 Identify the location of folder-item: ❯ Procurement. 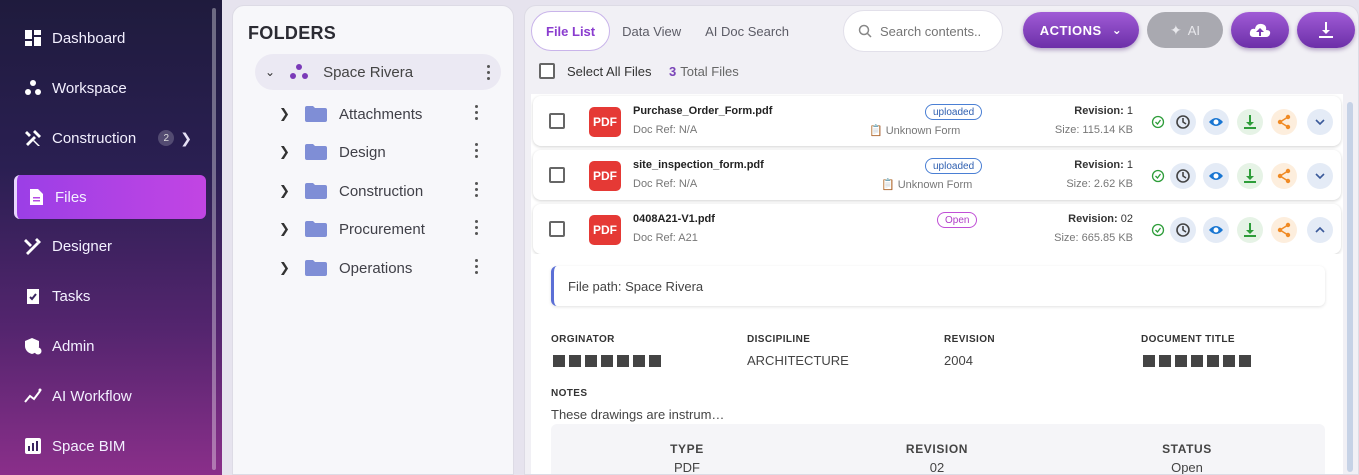
(384, 229).